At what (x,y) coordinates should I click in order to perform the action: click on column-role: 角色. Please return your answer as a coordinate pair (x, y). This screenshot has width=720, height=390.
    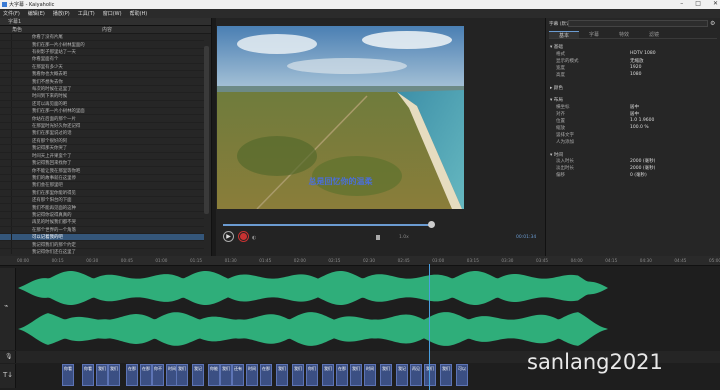
    Looking at the image, I should click on (22, 29).